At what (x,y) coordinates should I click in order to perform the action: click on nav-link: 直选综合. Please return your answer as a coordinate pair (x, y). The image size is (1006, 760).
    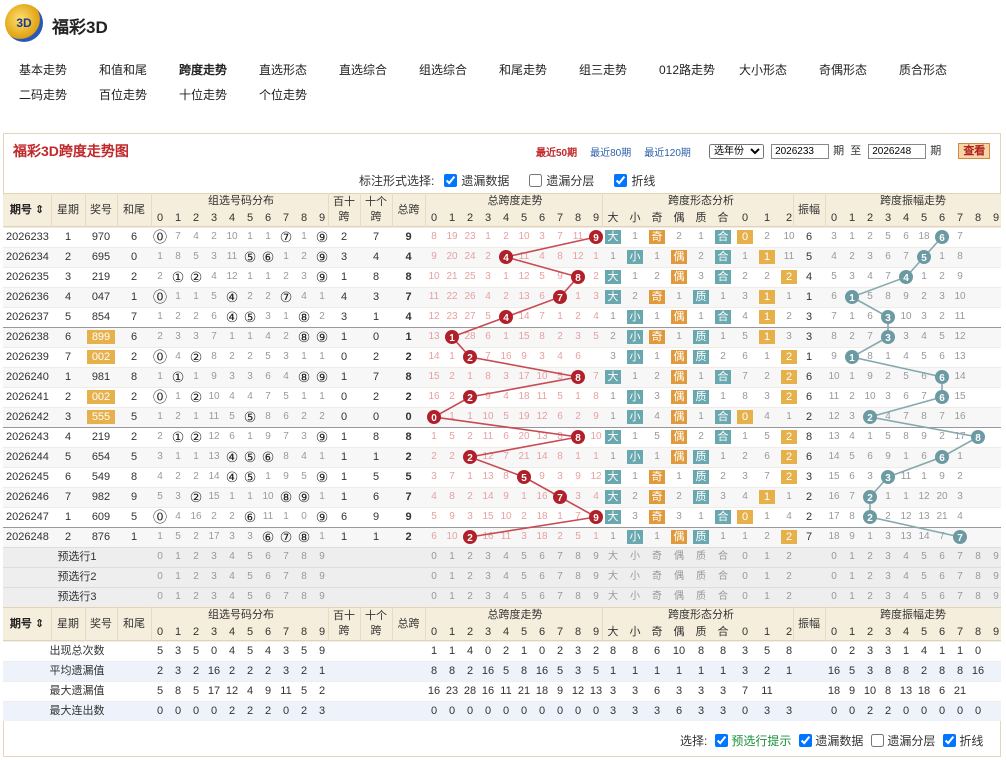
    Looking at the image, I should click on (372, 72).